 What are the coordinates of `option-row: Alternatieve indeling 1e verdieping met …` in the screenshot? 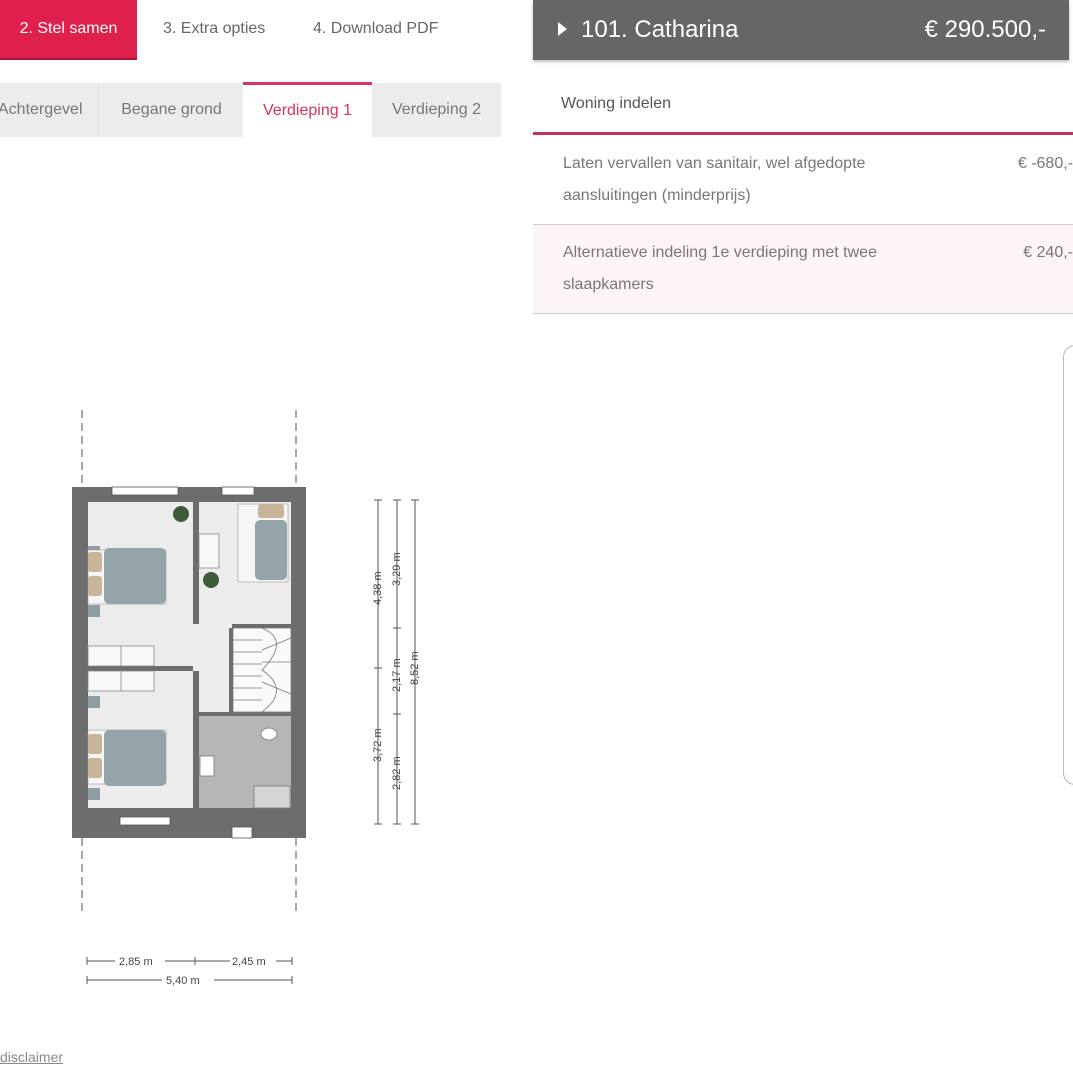 It's located at (803, 269).